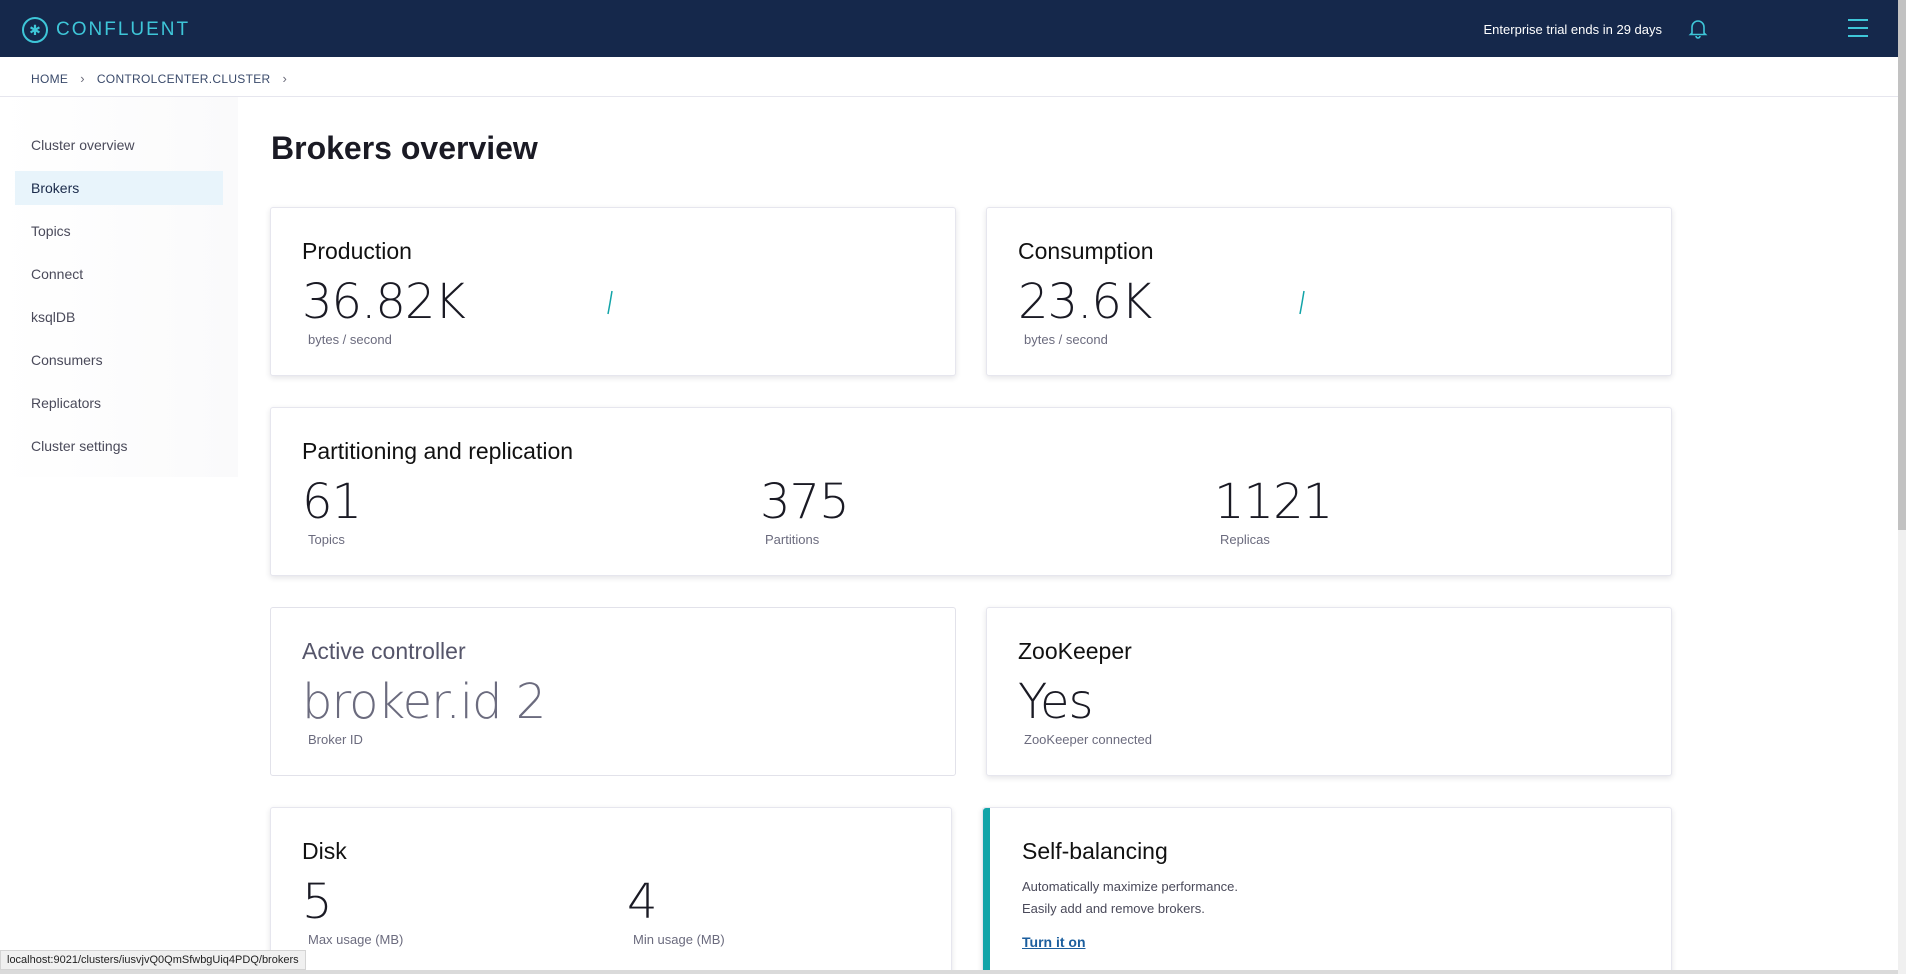 This screenshot has height=974, width=1906. Describe the element at coordinates (356, 939) in the screenshot. I see `disk-max-label: Max usage (MB)` at that location.